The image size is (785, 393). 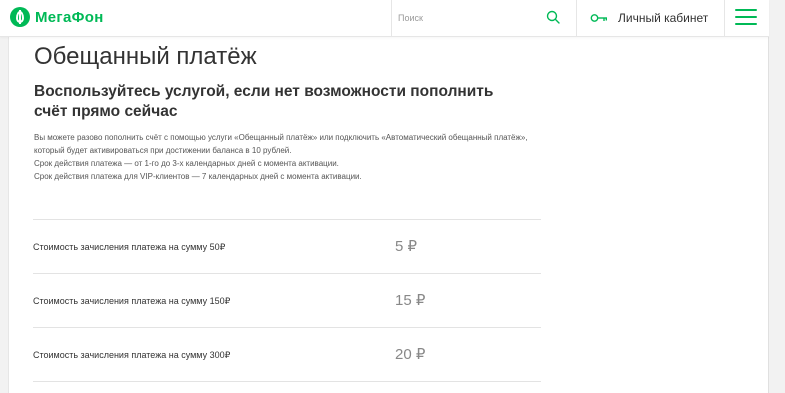 I want to click on search-box, so click(x=484, y=18).